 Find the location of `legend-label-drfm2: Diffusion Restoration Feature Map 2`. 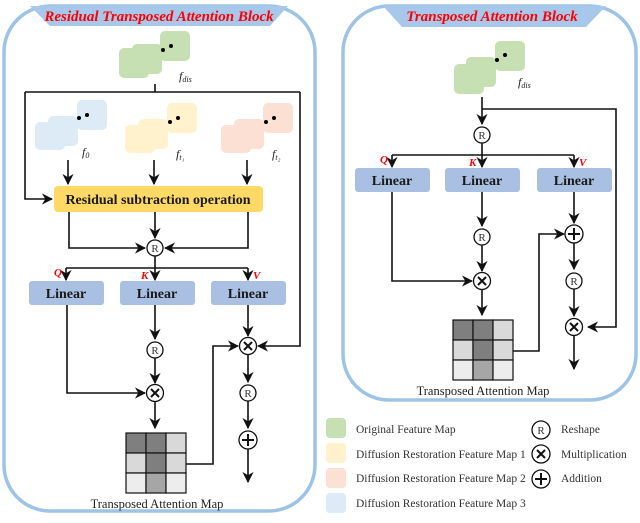

legend-label-drfm2: Diffusion Restoration Feature Map 2 is located at coordinates (441, 479).